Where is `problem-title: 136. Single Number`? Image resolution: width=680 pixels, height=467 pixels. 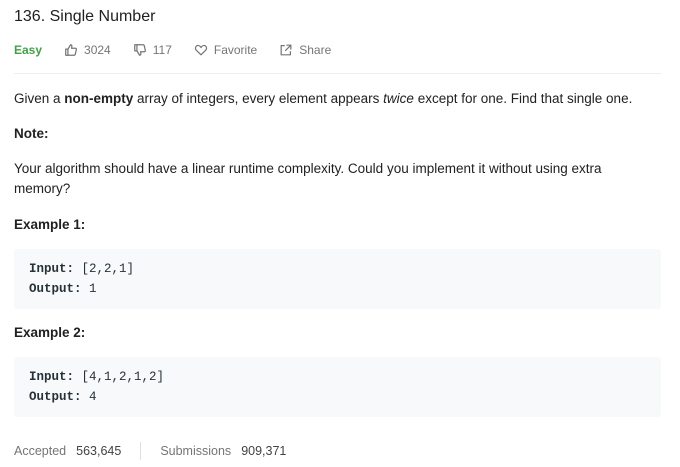
problem-title: 136. Single Number is located at coordinates (85, 16).